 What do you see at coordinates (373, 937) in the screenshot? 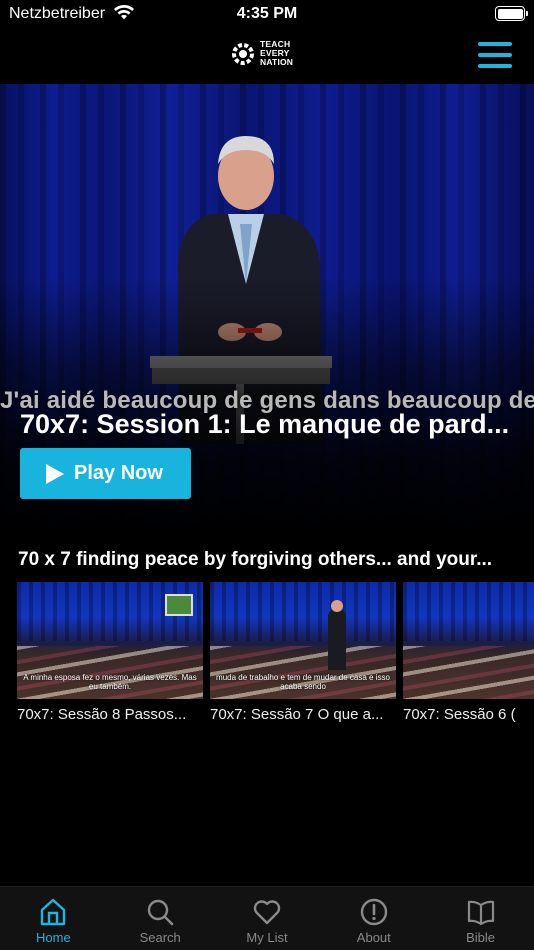
I see `tab-about-label: About` at bounding box center [373, 937].